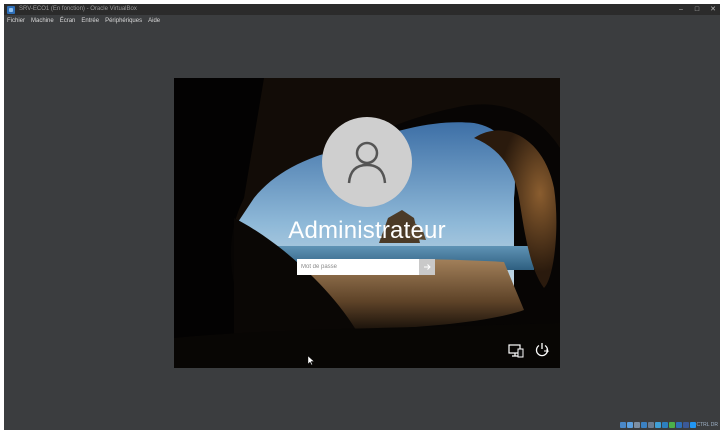  What do you see at coordinates (657, 425) in the screenshot?
I see `shared-folder-icon` at bounding box center [657, 425].